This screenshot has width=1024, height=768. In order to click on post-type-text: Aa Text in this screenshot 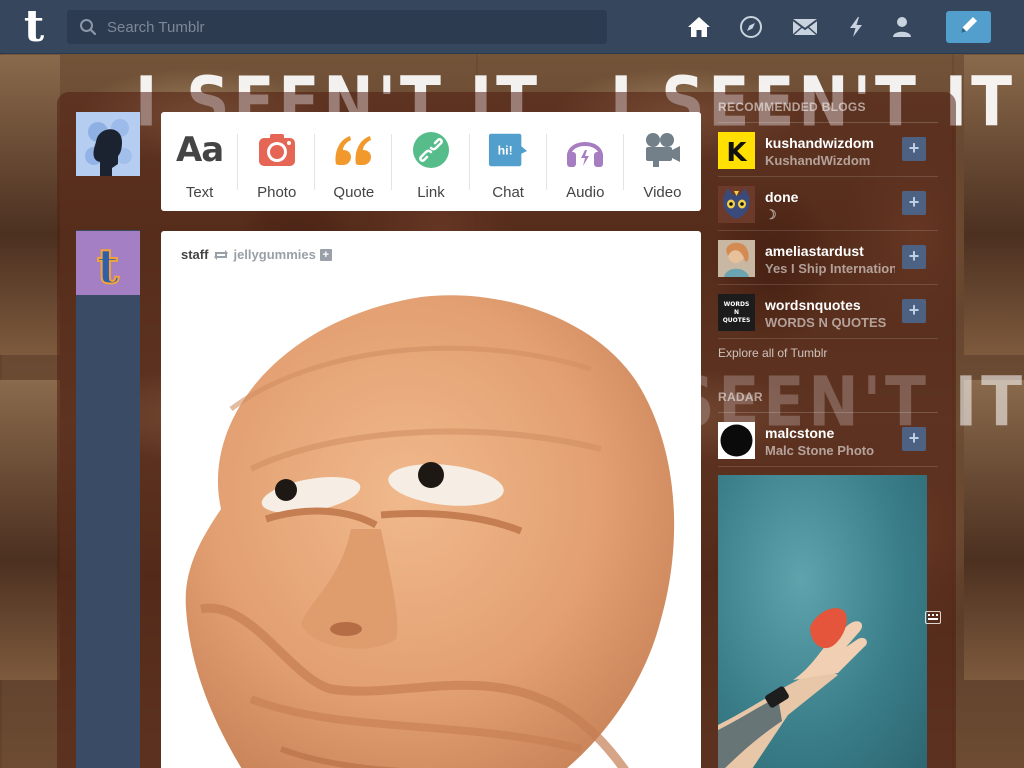, I will do `click(200, 161)`.